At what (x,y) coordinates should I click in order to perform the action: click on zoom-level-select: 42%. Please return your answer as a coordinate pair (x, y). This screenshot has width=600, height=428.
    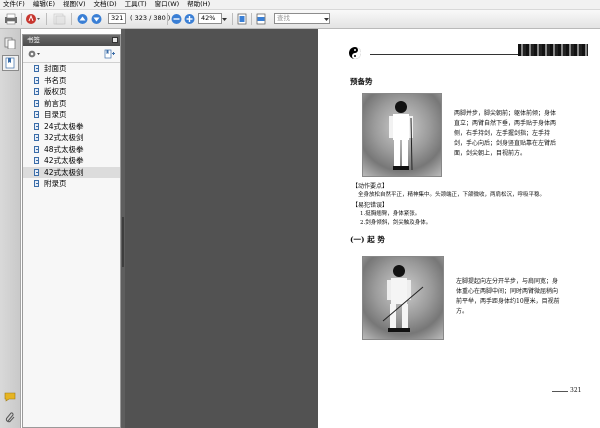
    Looking at the image, I should click on (210, 18).